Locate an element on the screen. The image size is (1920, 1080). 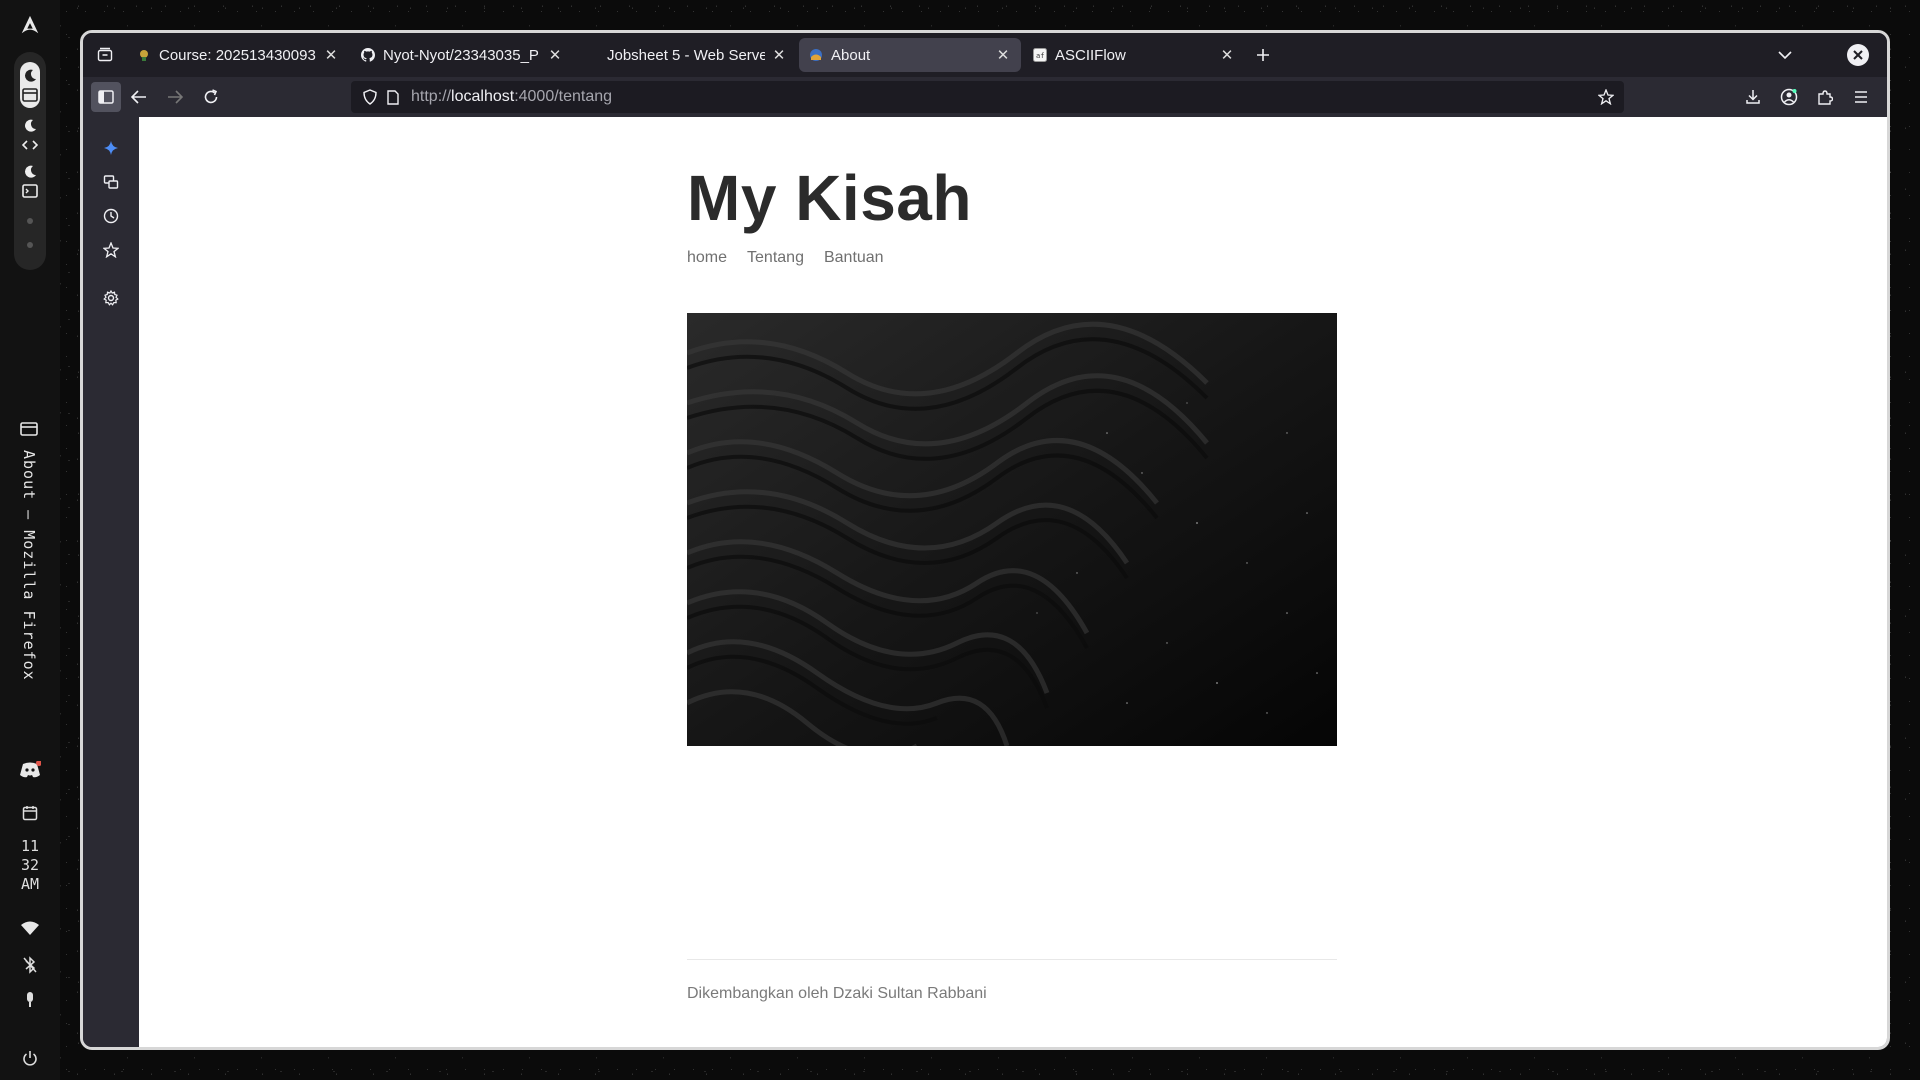
close-icon is located at coordinates (1858, 55).